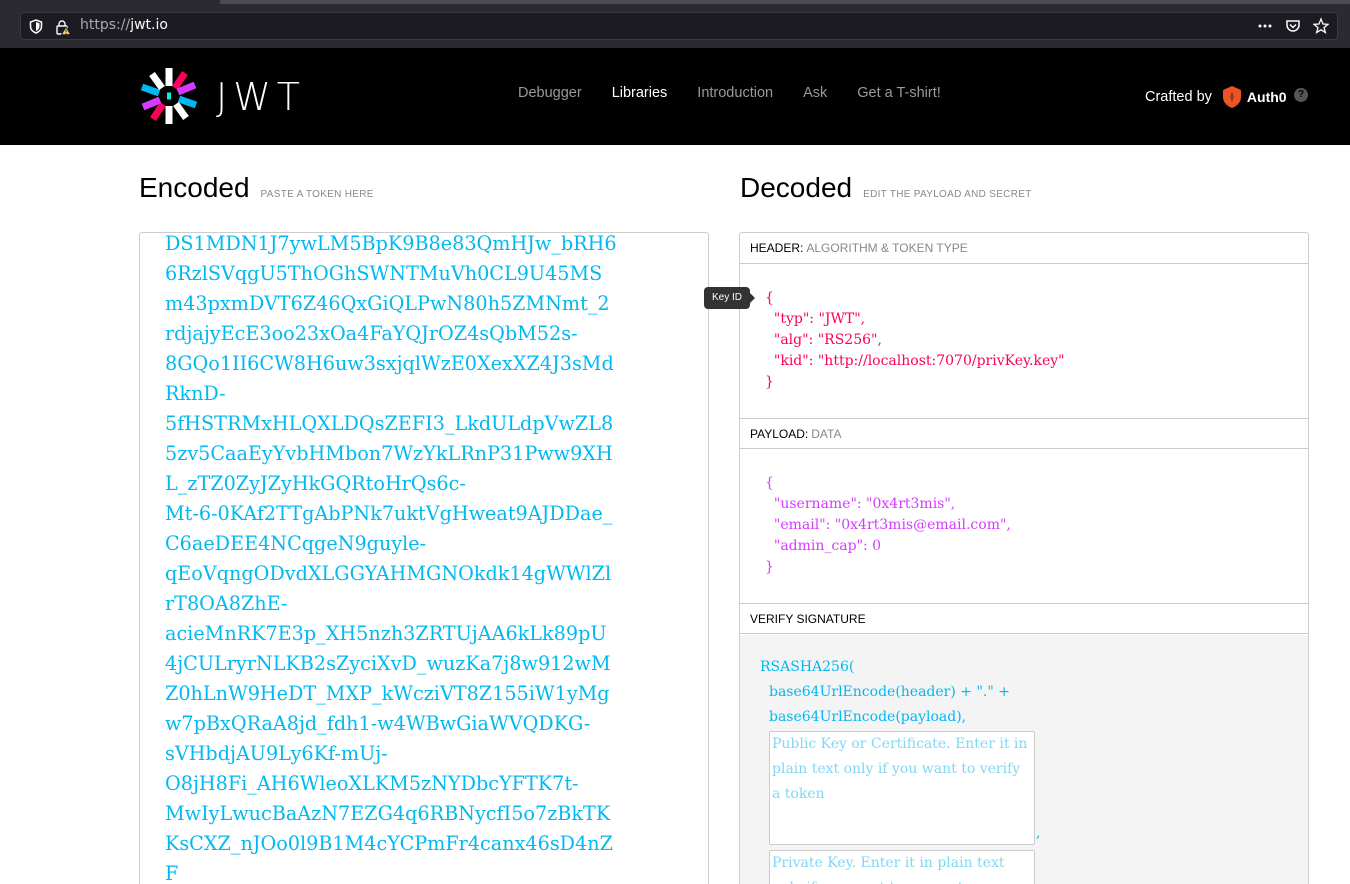 The height and width of the screenshot is (884, 1350). What do you see at coordinates (195, 393) in the screenshot?
I see `token-line: RknD-` at bounding box center [195, 393].